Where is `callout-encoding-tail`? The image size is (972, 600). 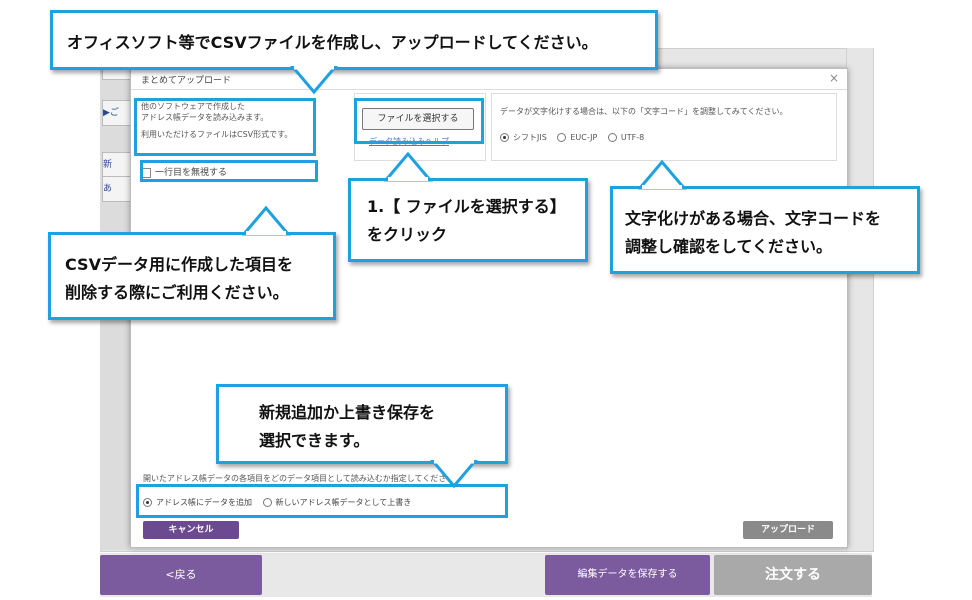 callout-encoding-tail is located at coordinates (663, 175).